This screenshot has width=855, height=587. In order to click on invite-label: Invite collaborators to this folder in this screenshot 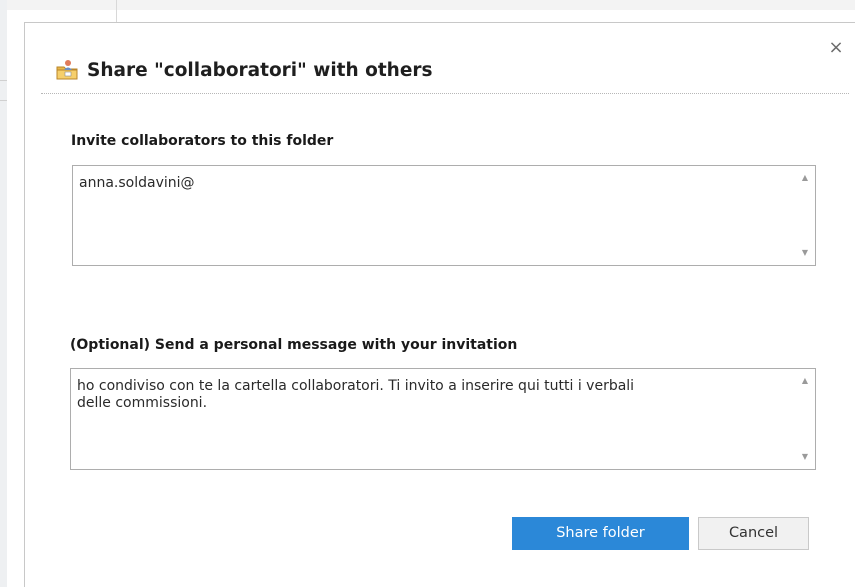, I will do `click(202, 141)`.